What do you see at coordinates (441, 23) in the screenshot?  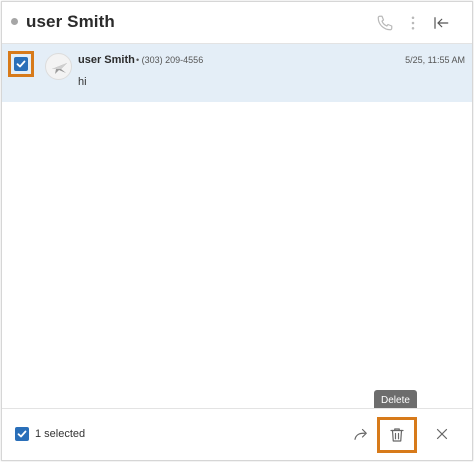 I see `collapse-panel-icon` at bounding box center [441, 23].